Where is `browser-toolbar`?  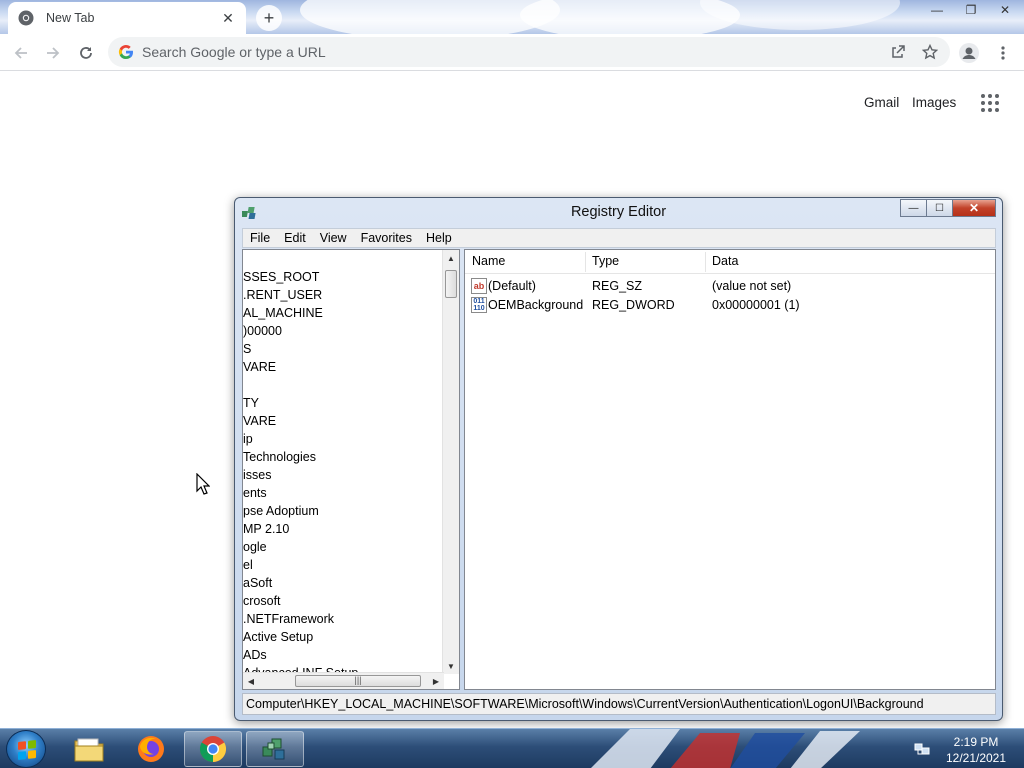
browser-toolbar is located at coordinates (512, 52).